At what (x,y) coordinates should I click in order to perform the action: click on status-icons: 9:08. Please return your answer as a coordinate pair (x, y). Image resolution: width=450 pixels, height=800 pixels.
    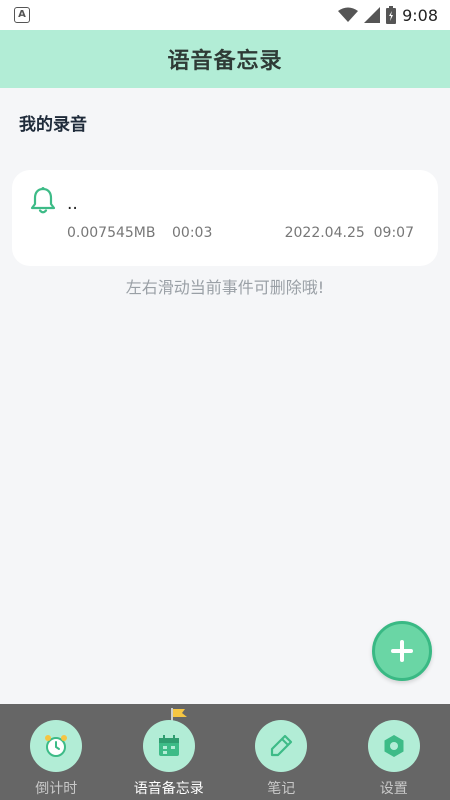
    Looking at the image, I should click on (388, 15).